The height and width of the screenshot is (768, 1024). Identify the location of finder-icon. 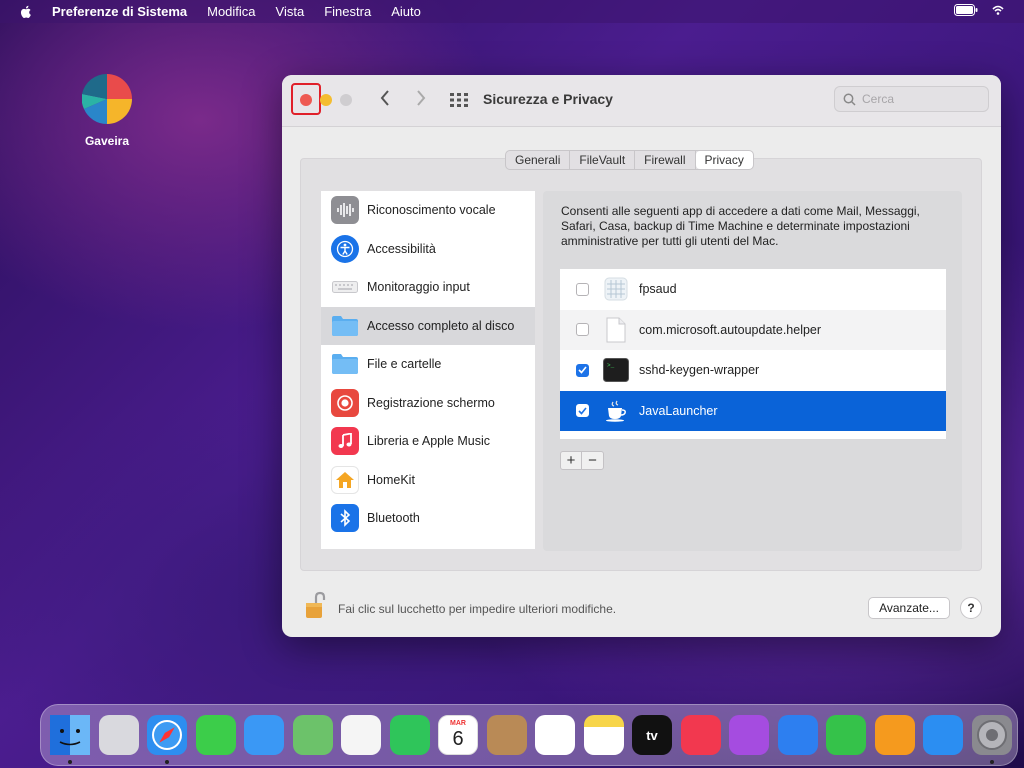
(70, 739).